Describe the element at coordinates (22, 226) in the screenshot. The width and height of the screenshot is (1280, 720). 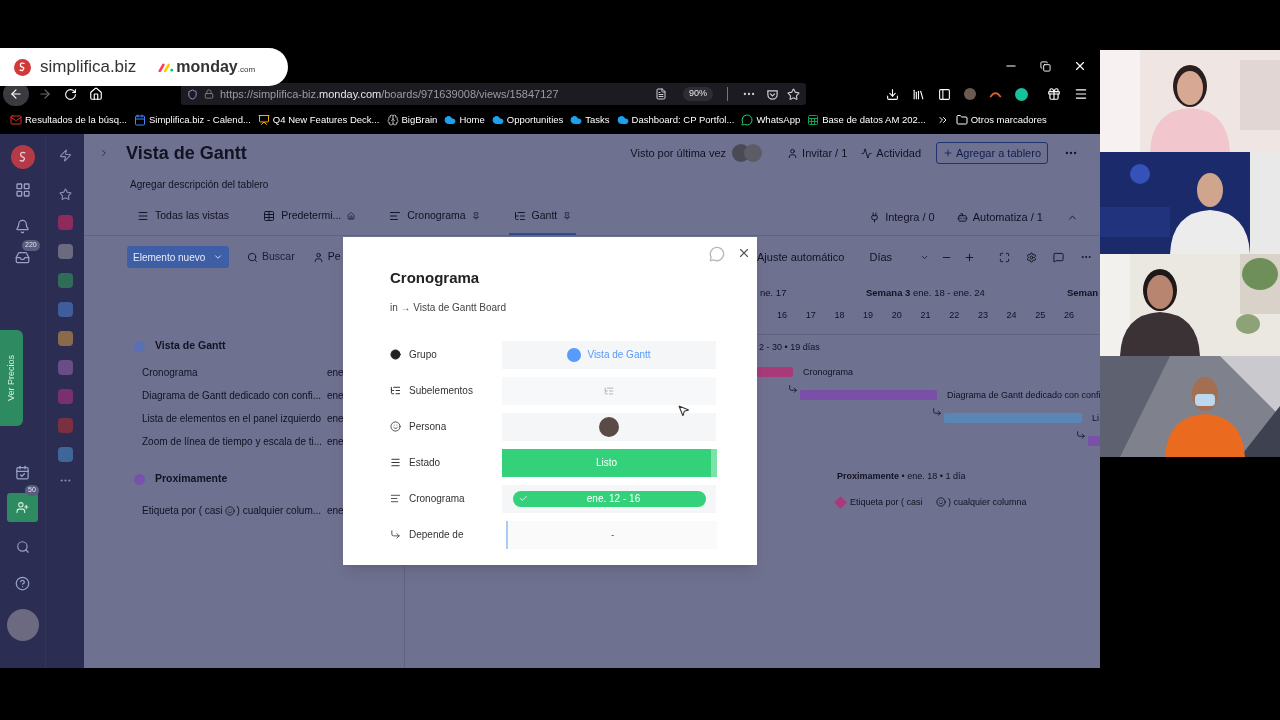
I see `notifications-icon` at that location.